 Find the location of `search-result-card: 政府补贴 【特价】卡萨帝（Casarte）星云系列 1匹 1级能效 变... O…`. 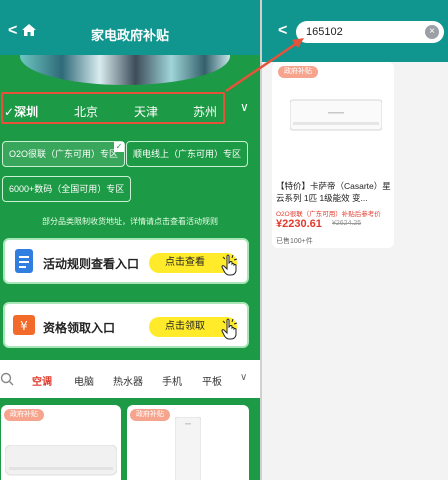

search-result-card: 政府补贴 【特价】卡萨帝（Casarte）星云系列 1匹 1级能效 变... O… is located at coordinates (333, 155).